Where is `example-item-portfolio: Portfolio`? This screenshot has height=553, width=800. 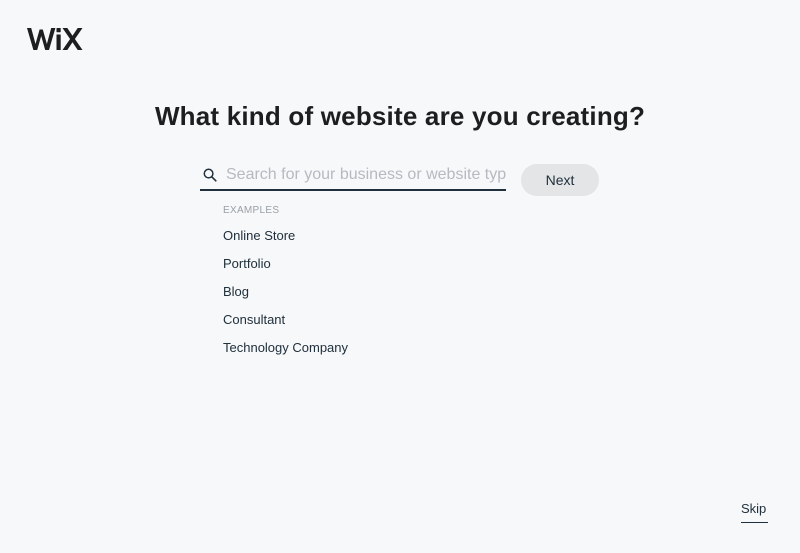 example-item-portfolio: Portfolio is located at coordinates (373, 271).